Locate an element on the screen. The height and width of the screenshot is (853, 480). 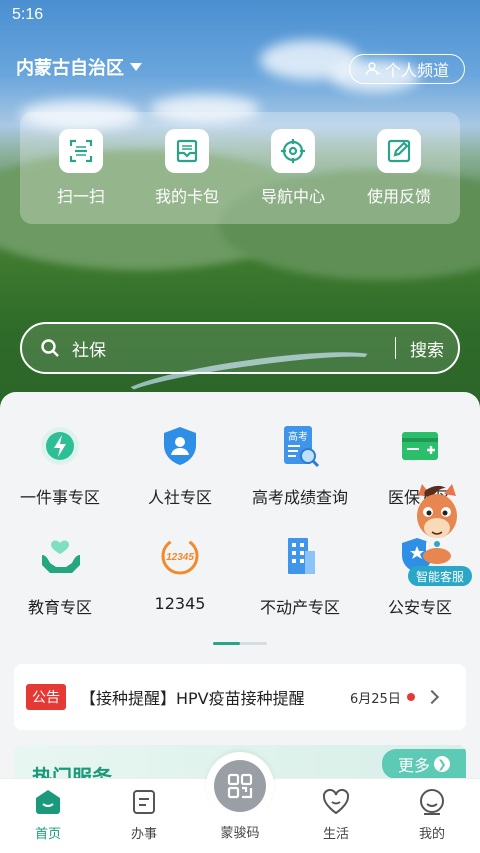
notice-date: 6月25日 is located at coordinates (375, 699).